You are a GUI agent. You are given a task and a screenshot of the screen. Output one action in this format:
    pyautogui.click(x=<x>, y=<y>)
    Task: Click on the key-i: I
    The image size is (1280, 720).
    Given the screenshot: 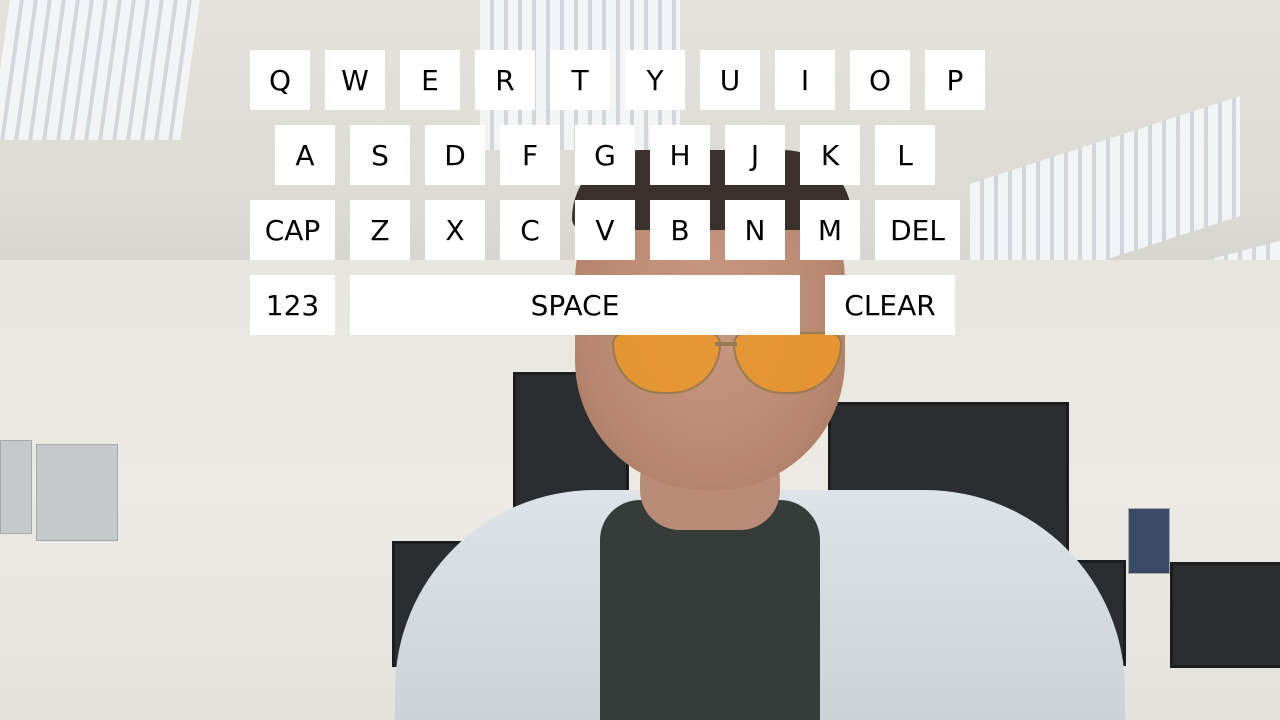 What is the action you would take?
    pyautogui.click(x=805, y=80)
    